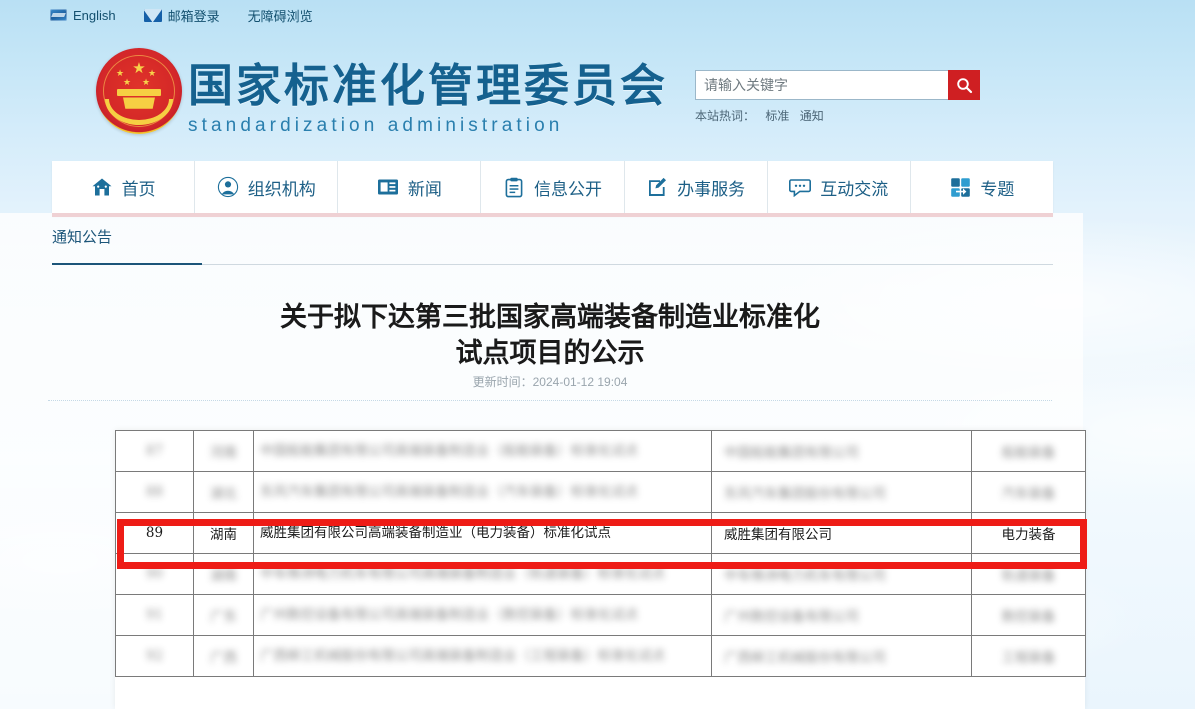 This screenshot has height=709, width=1195. I want to click on chat-bubble-icon, so click(800, 187).